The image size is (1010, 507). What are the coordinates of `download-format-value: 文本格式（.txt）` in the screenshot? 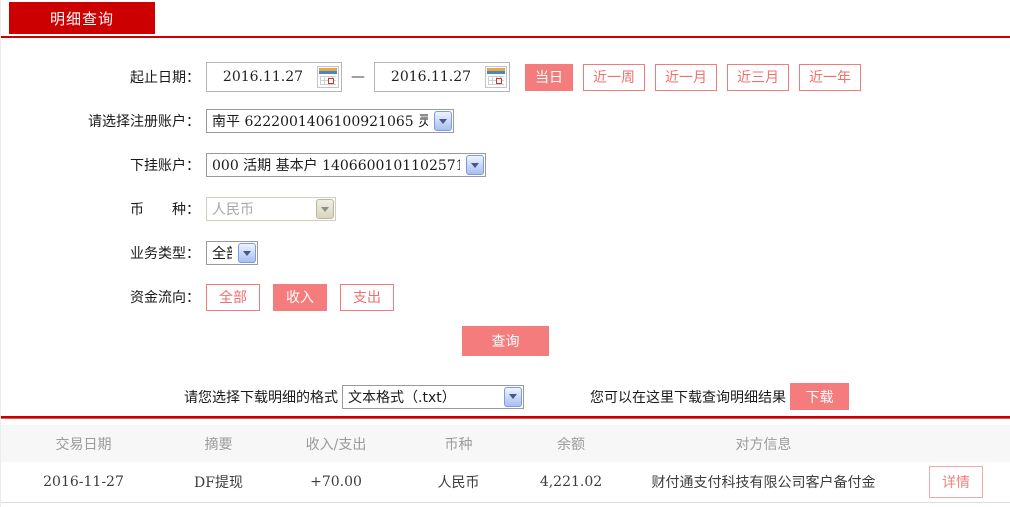 It's located at (402, 397).